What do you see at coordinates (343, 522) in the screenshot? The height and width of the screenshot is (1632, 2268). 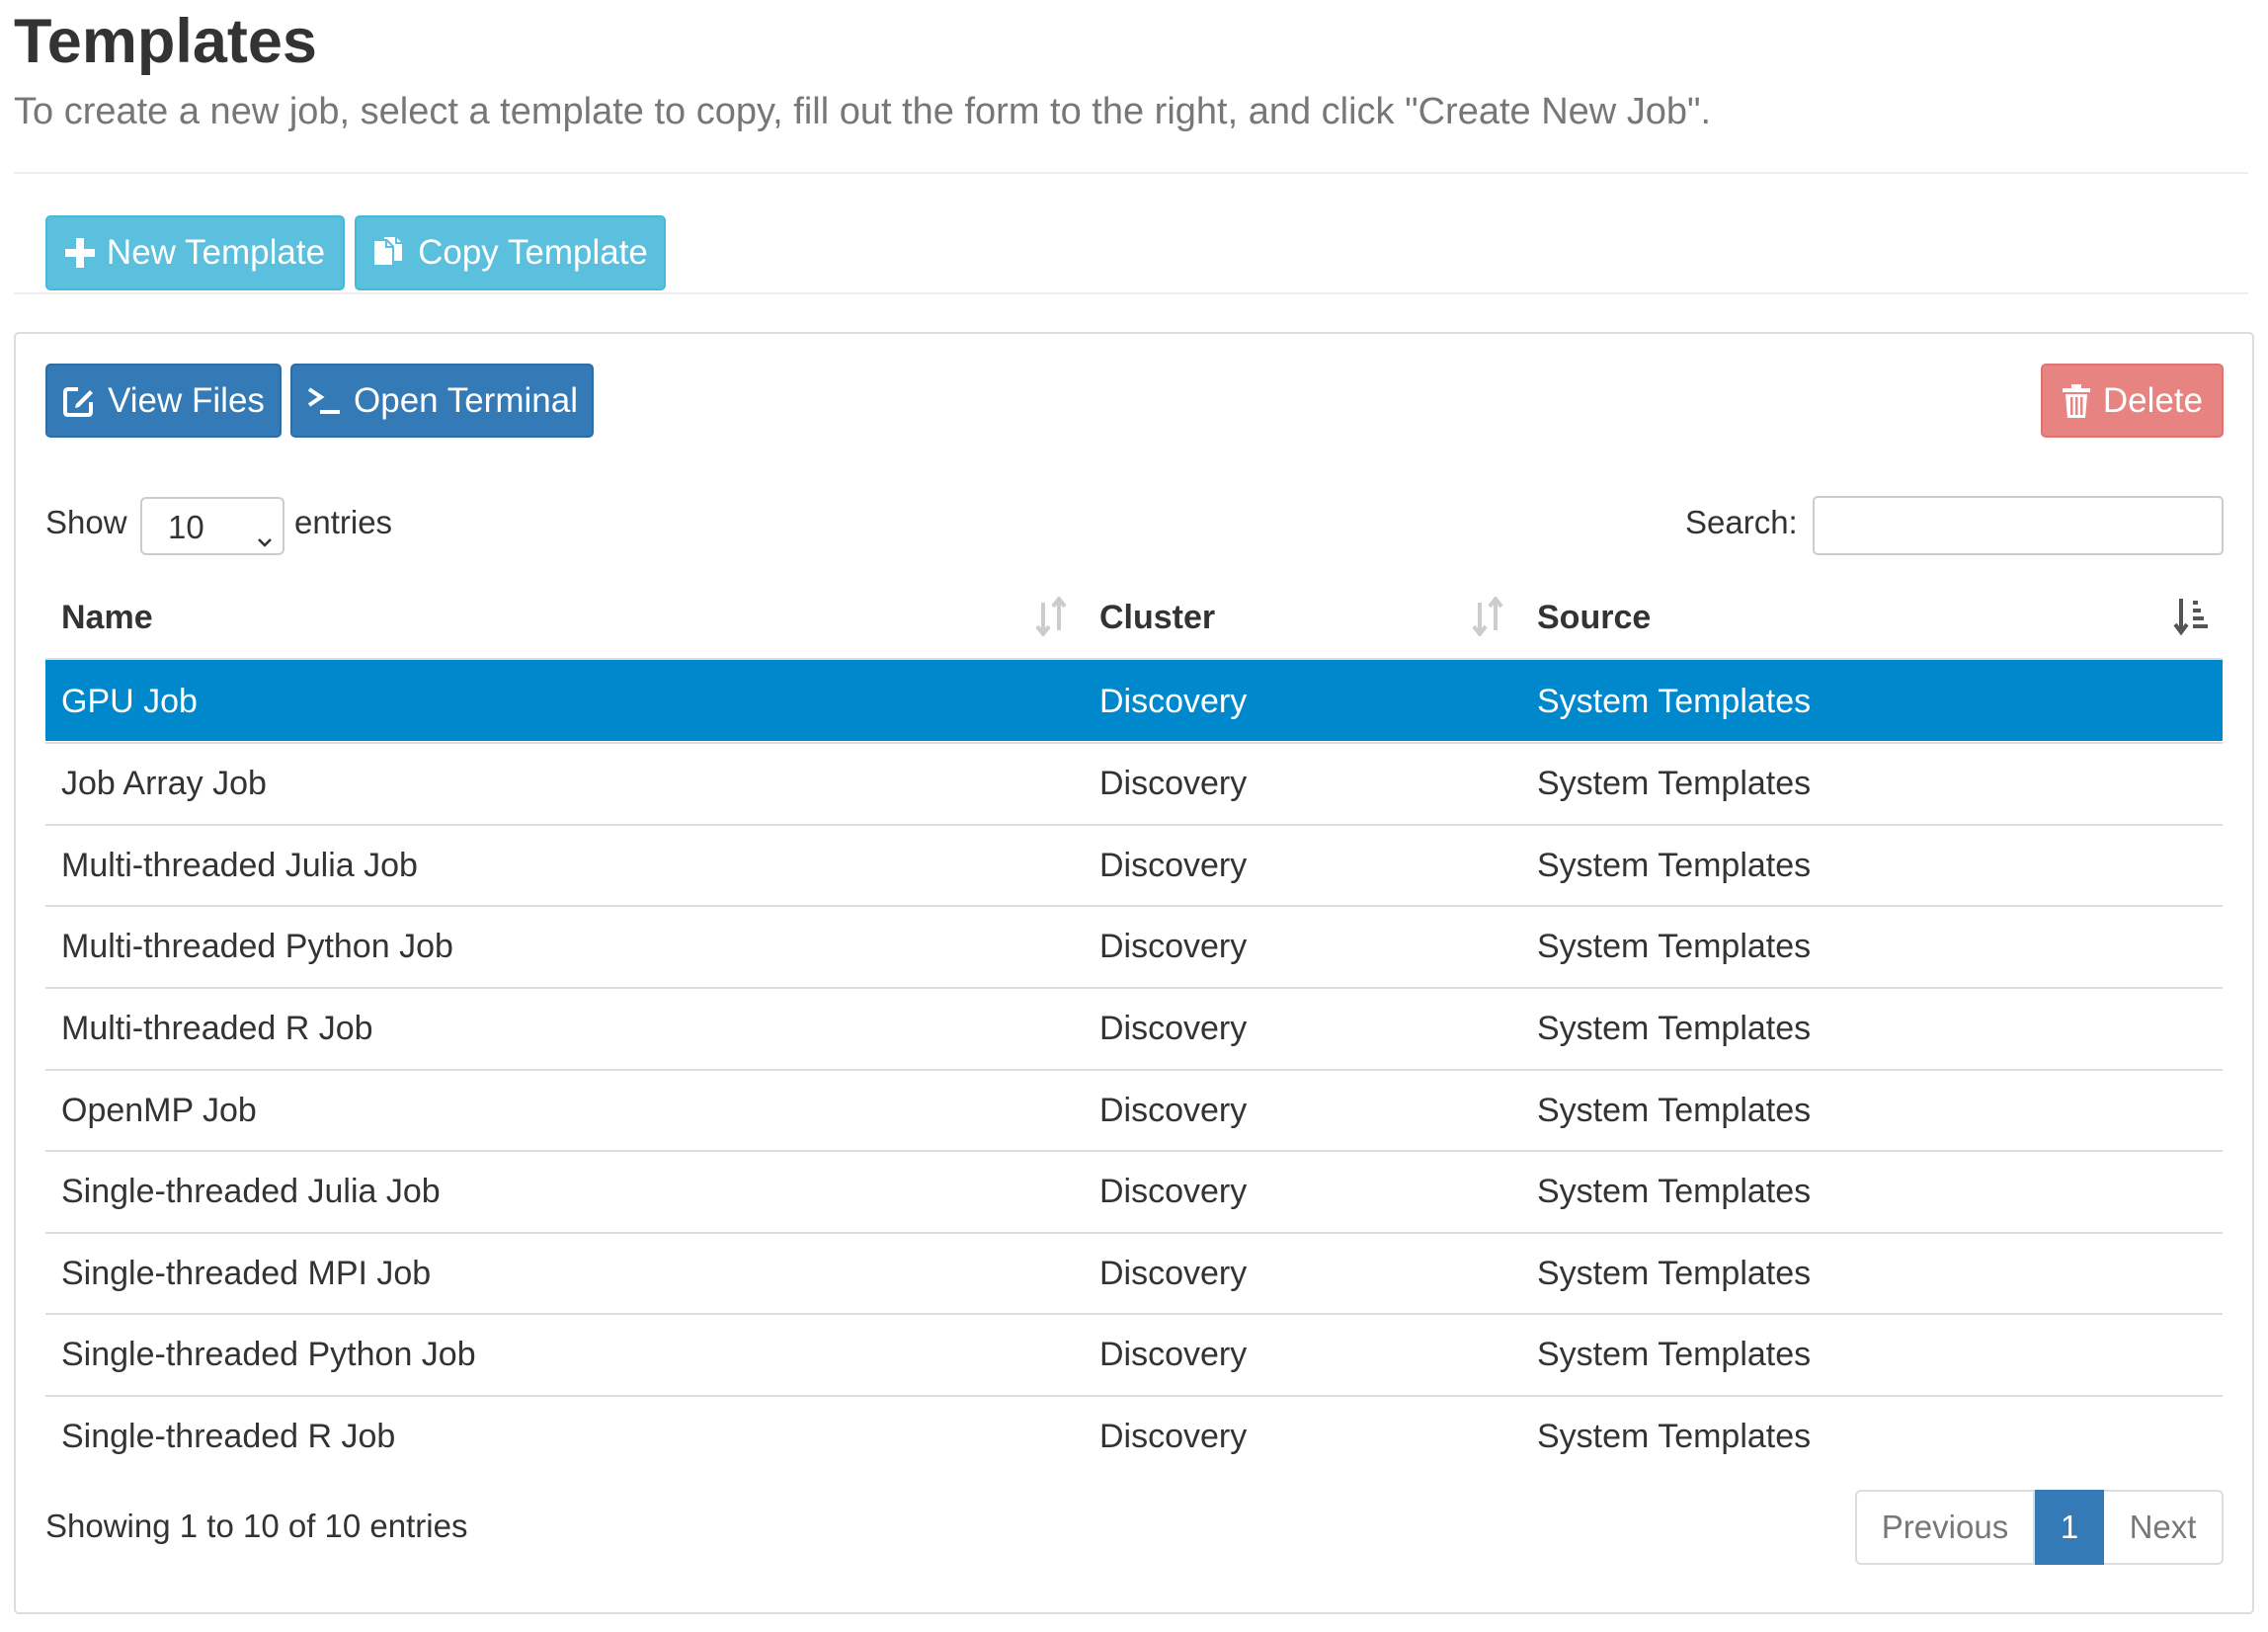 I see `entries-label: entries` at bounding box center [343, 522].